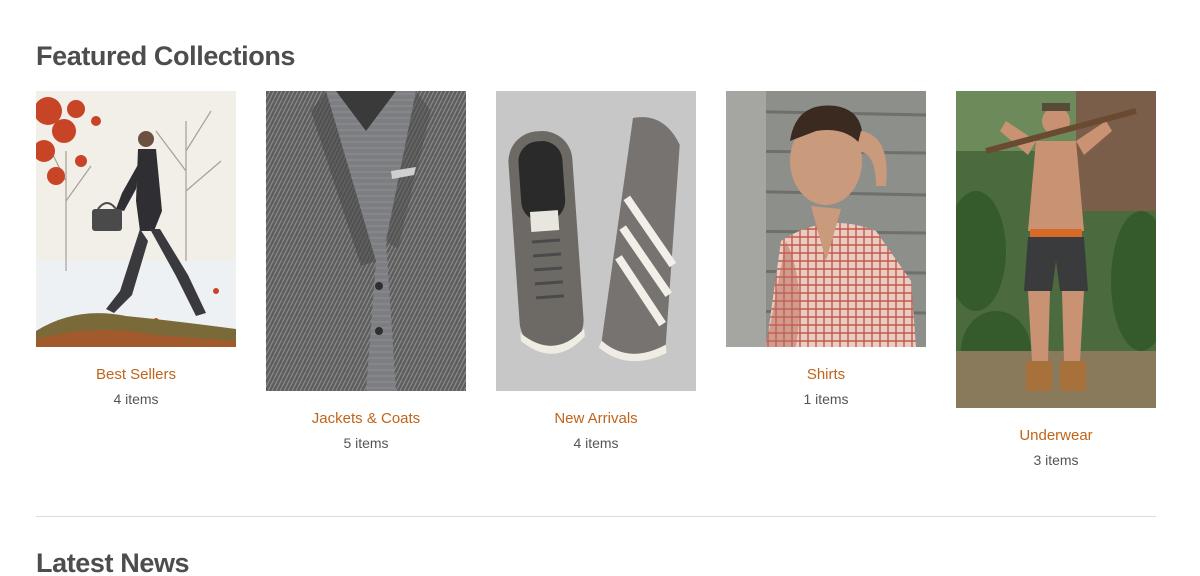 This screenshot has height=576, width=1200. What do you see at coordinates (366, 241) in the screenshot?
I see `collection-image-jackets-coats` at bounding box center [366, 241].